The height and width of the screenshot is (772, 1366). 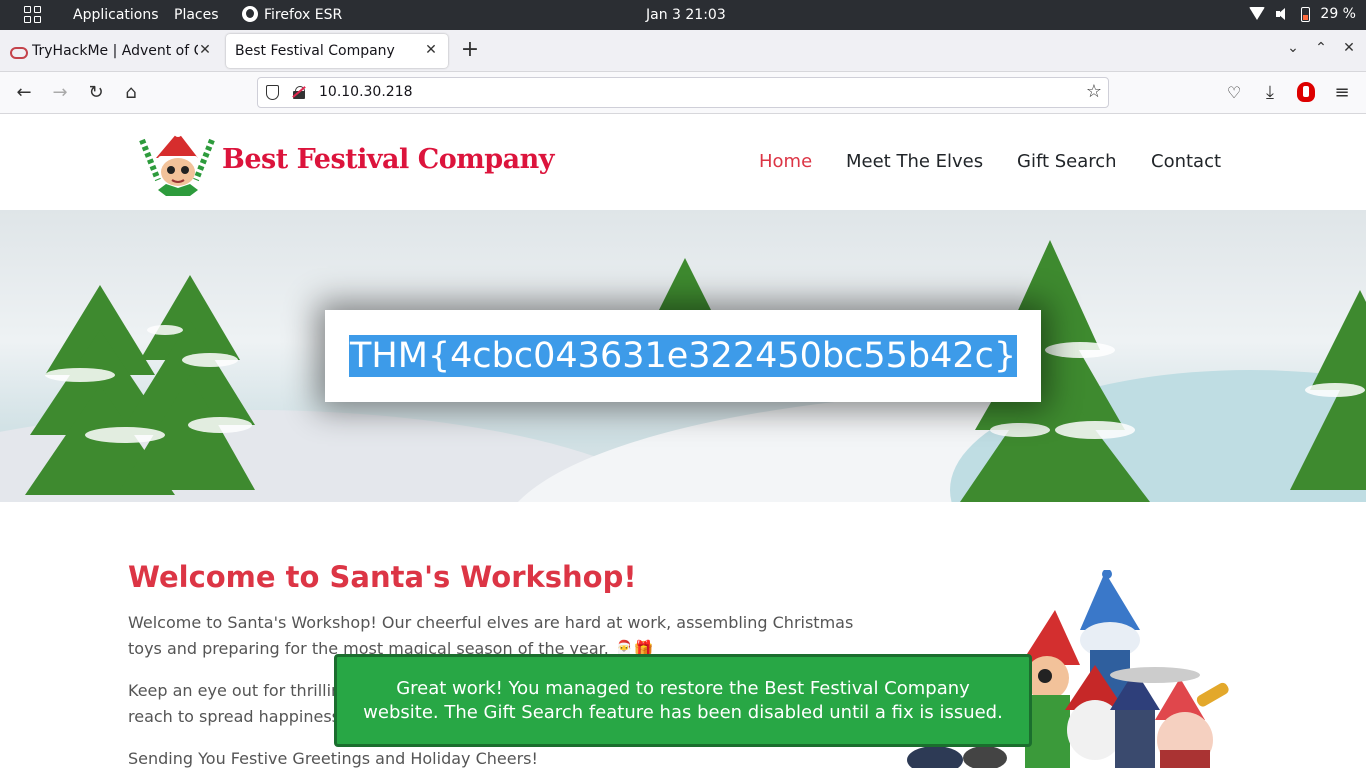 What do you see at coordinates (116, 15) in the screenshot?
I see `applications-menu: Applications` at bounding box center [116, 15].